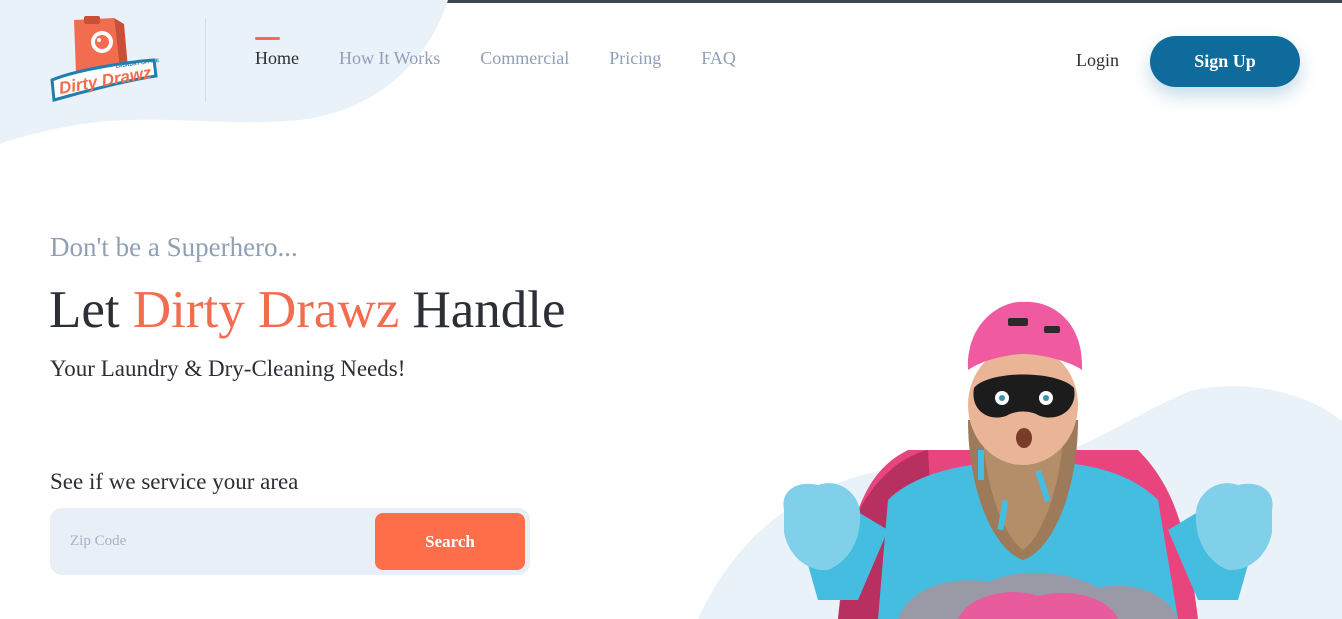 The width and height of the screenshot is (1342, 619). Describe the element at coordinates (1097, 60) in the screenshot. I see `login-link: Login` at that location.